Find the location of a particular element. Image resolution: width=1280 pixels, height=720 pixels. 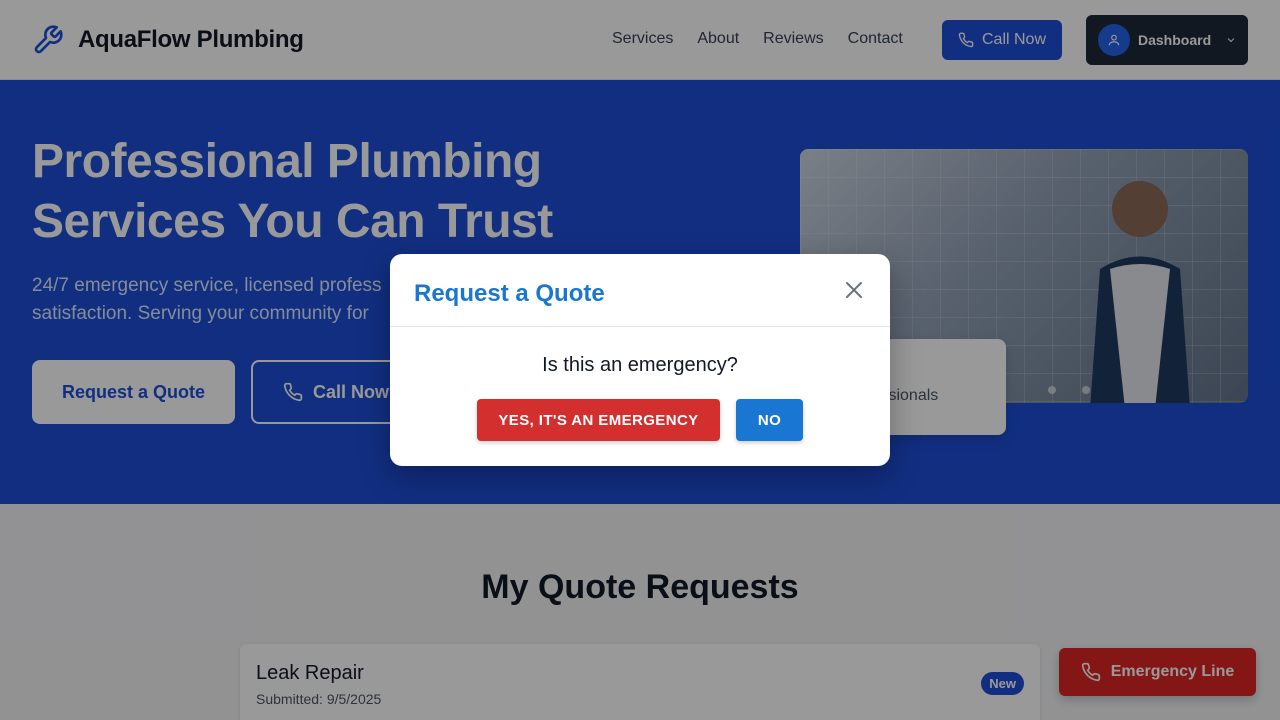

modal-title: Request a Quote is located at coordinates (509, 293).